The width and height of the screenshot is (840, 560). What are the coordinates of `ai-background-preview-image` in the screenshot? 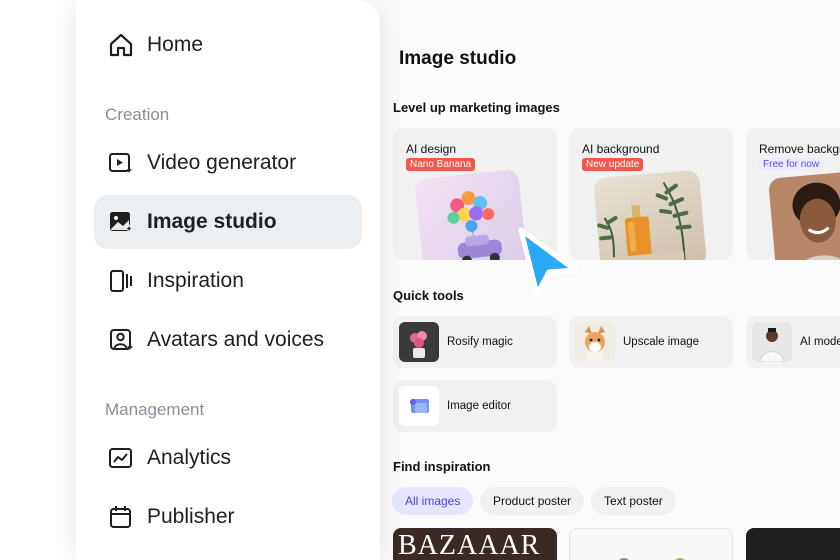 It's located at (650, 214).